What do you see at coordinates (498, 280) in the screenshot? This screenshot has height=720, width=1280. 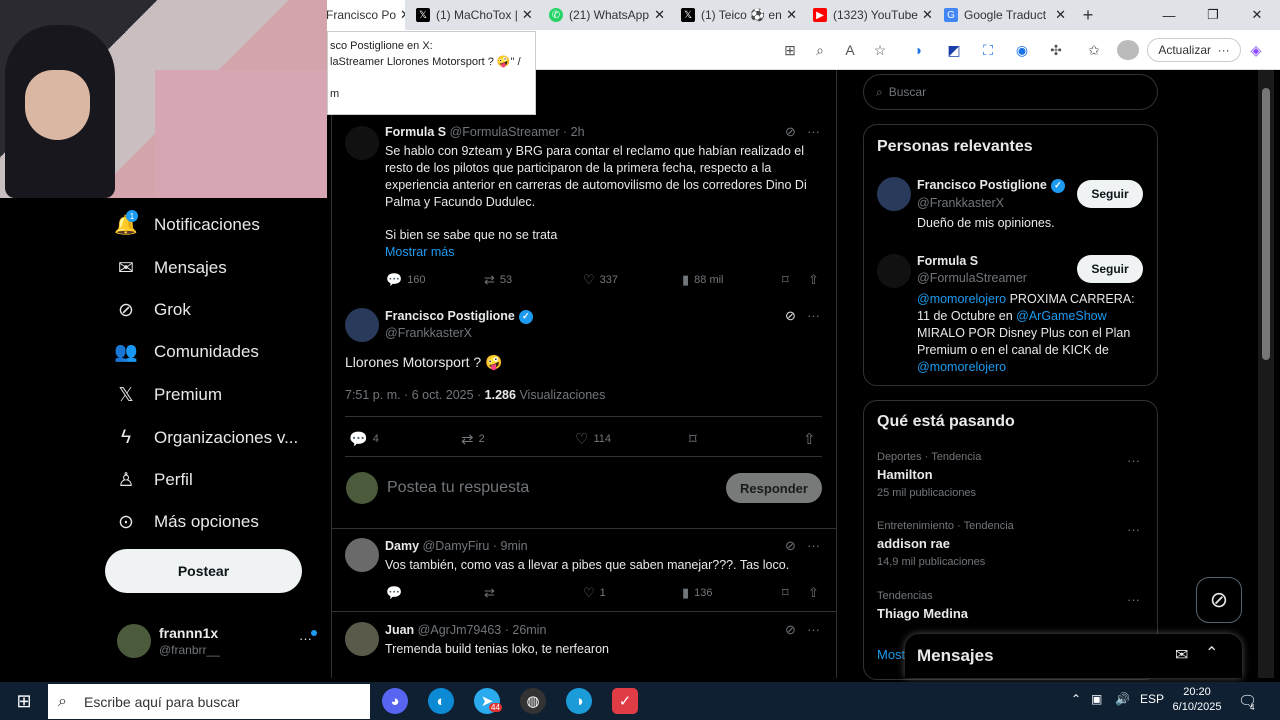 I see `repost-action: ⇄ 53` at bounding box center [498, 280].